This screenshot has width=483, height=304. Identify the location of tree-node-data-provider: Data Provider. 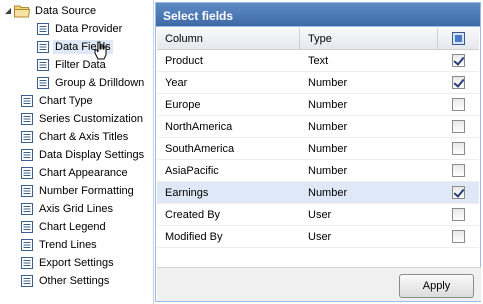
(80, 29).